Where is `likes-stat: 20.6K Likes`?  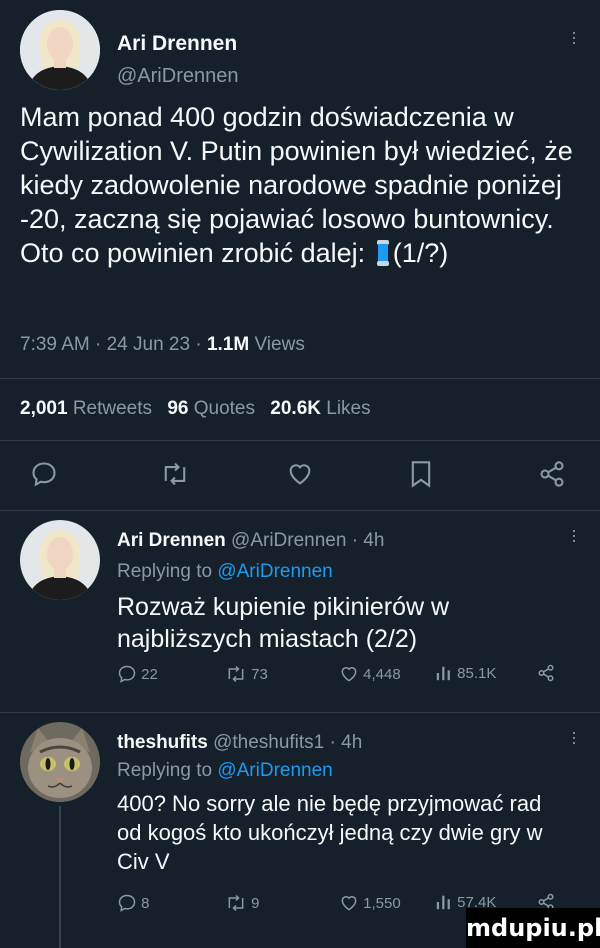
likes-stat: 20.6K Likes is located at coordinates (320, 408).